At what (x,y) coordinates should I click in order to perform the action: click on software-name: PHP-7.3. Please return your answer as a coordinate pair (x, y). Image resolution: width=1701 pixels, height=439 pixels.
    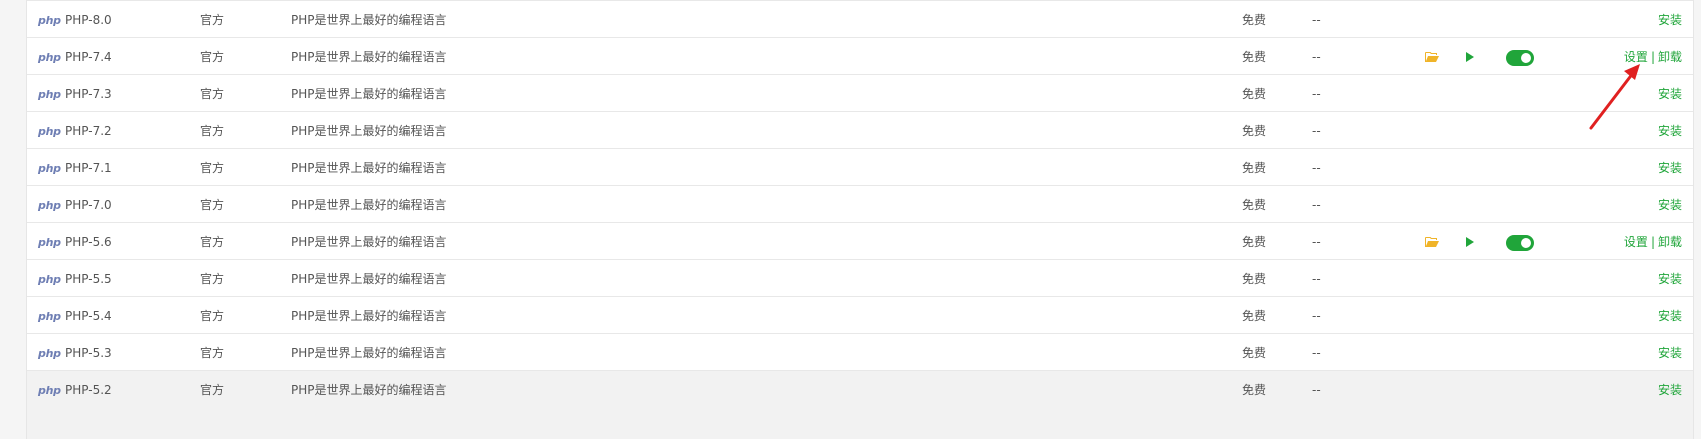
    Looking at the image, I should click on (88, 94).